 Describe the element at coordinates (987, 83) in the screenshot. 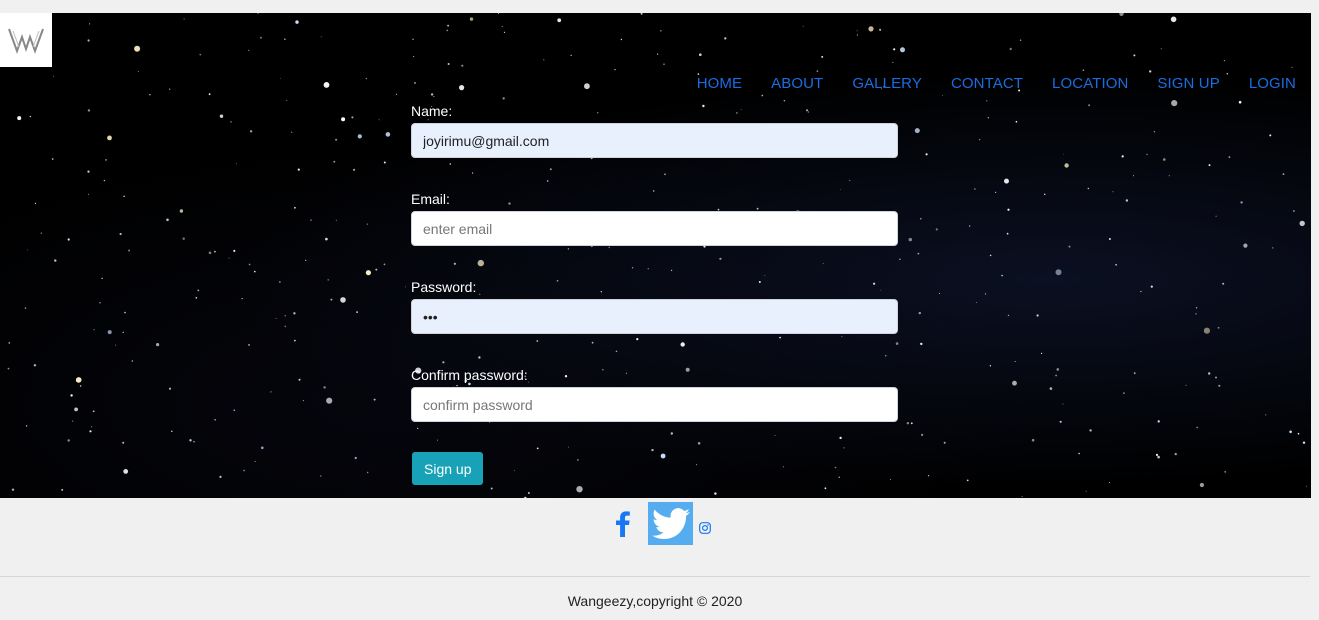

I see `nav-contact: CONTACT` at that location.